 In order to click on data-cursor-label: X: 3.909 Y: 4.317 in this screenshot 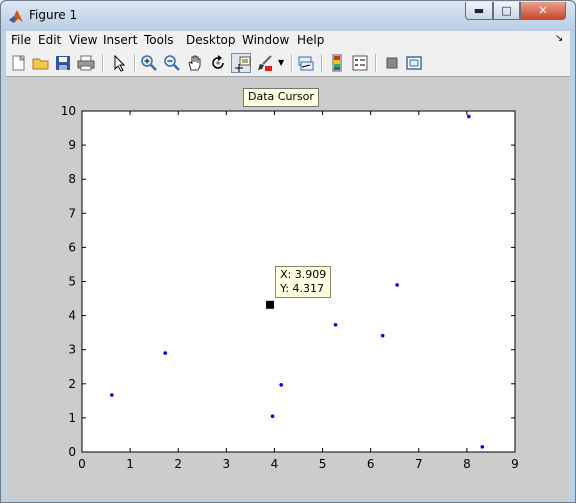, I will do `click(303, 281)`.